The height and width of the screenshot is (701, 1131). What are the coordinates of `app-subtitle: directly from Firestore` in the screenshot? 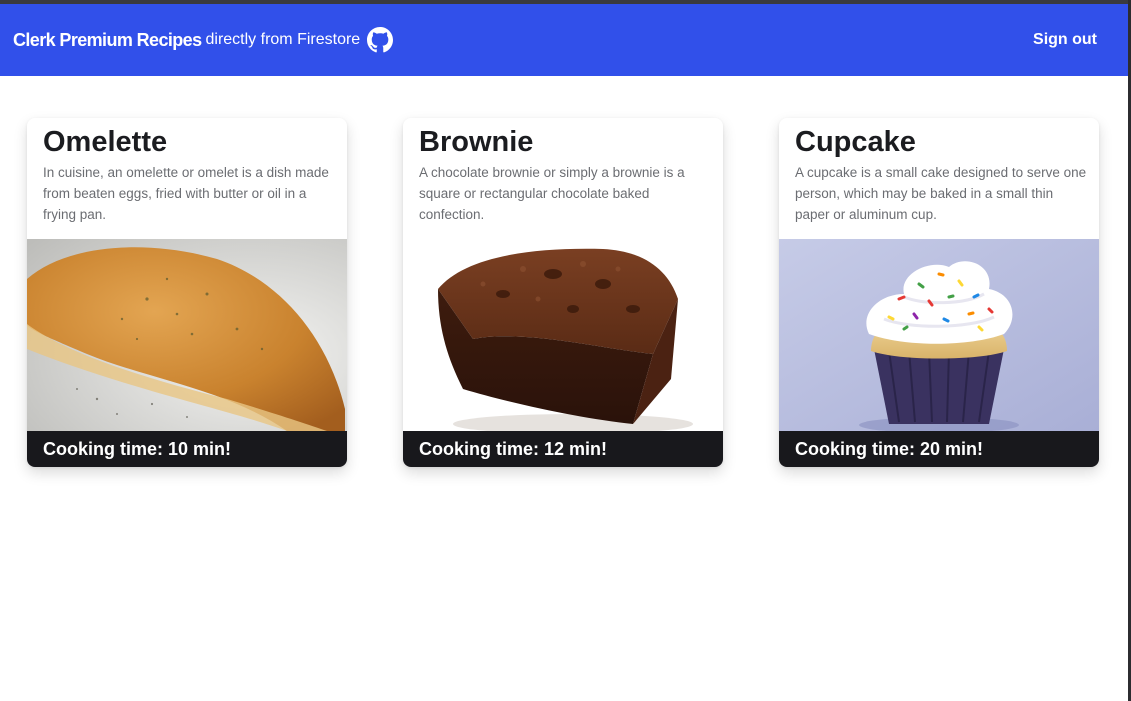 It's located at (283, 39).